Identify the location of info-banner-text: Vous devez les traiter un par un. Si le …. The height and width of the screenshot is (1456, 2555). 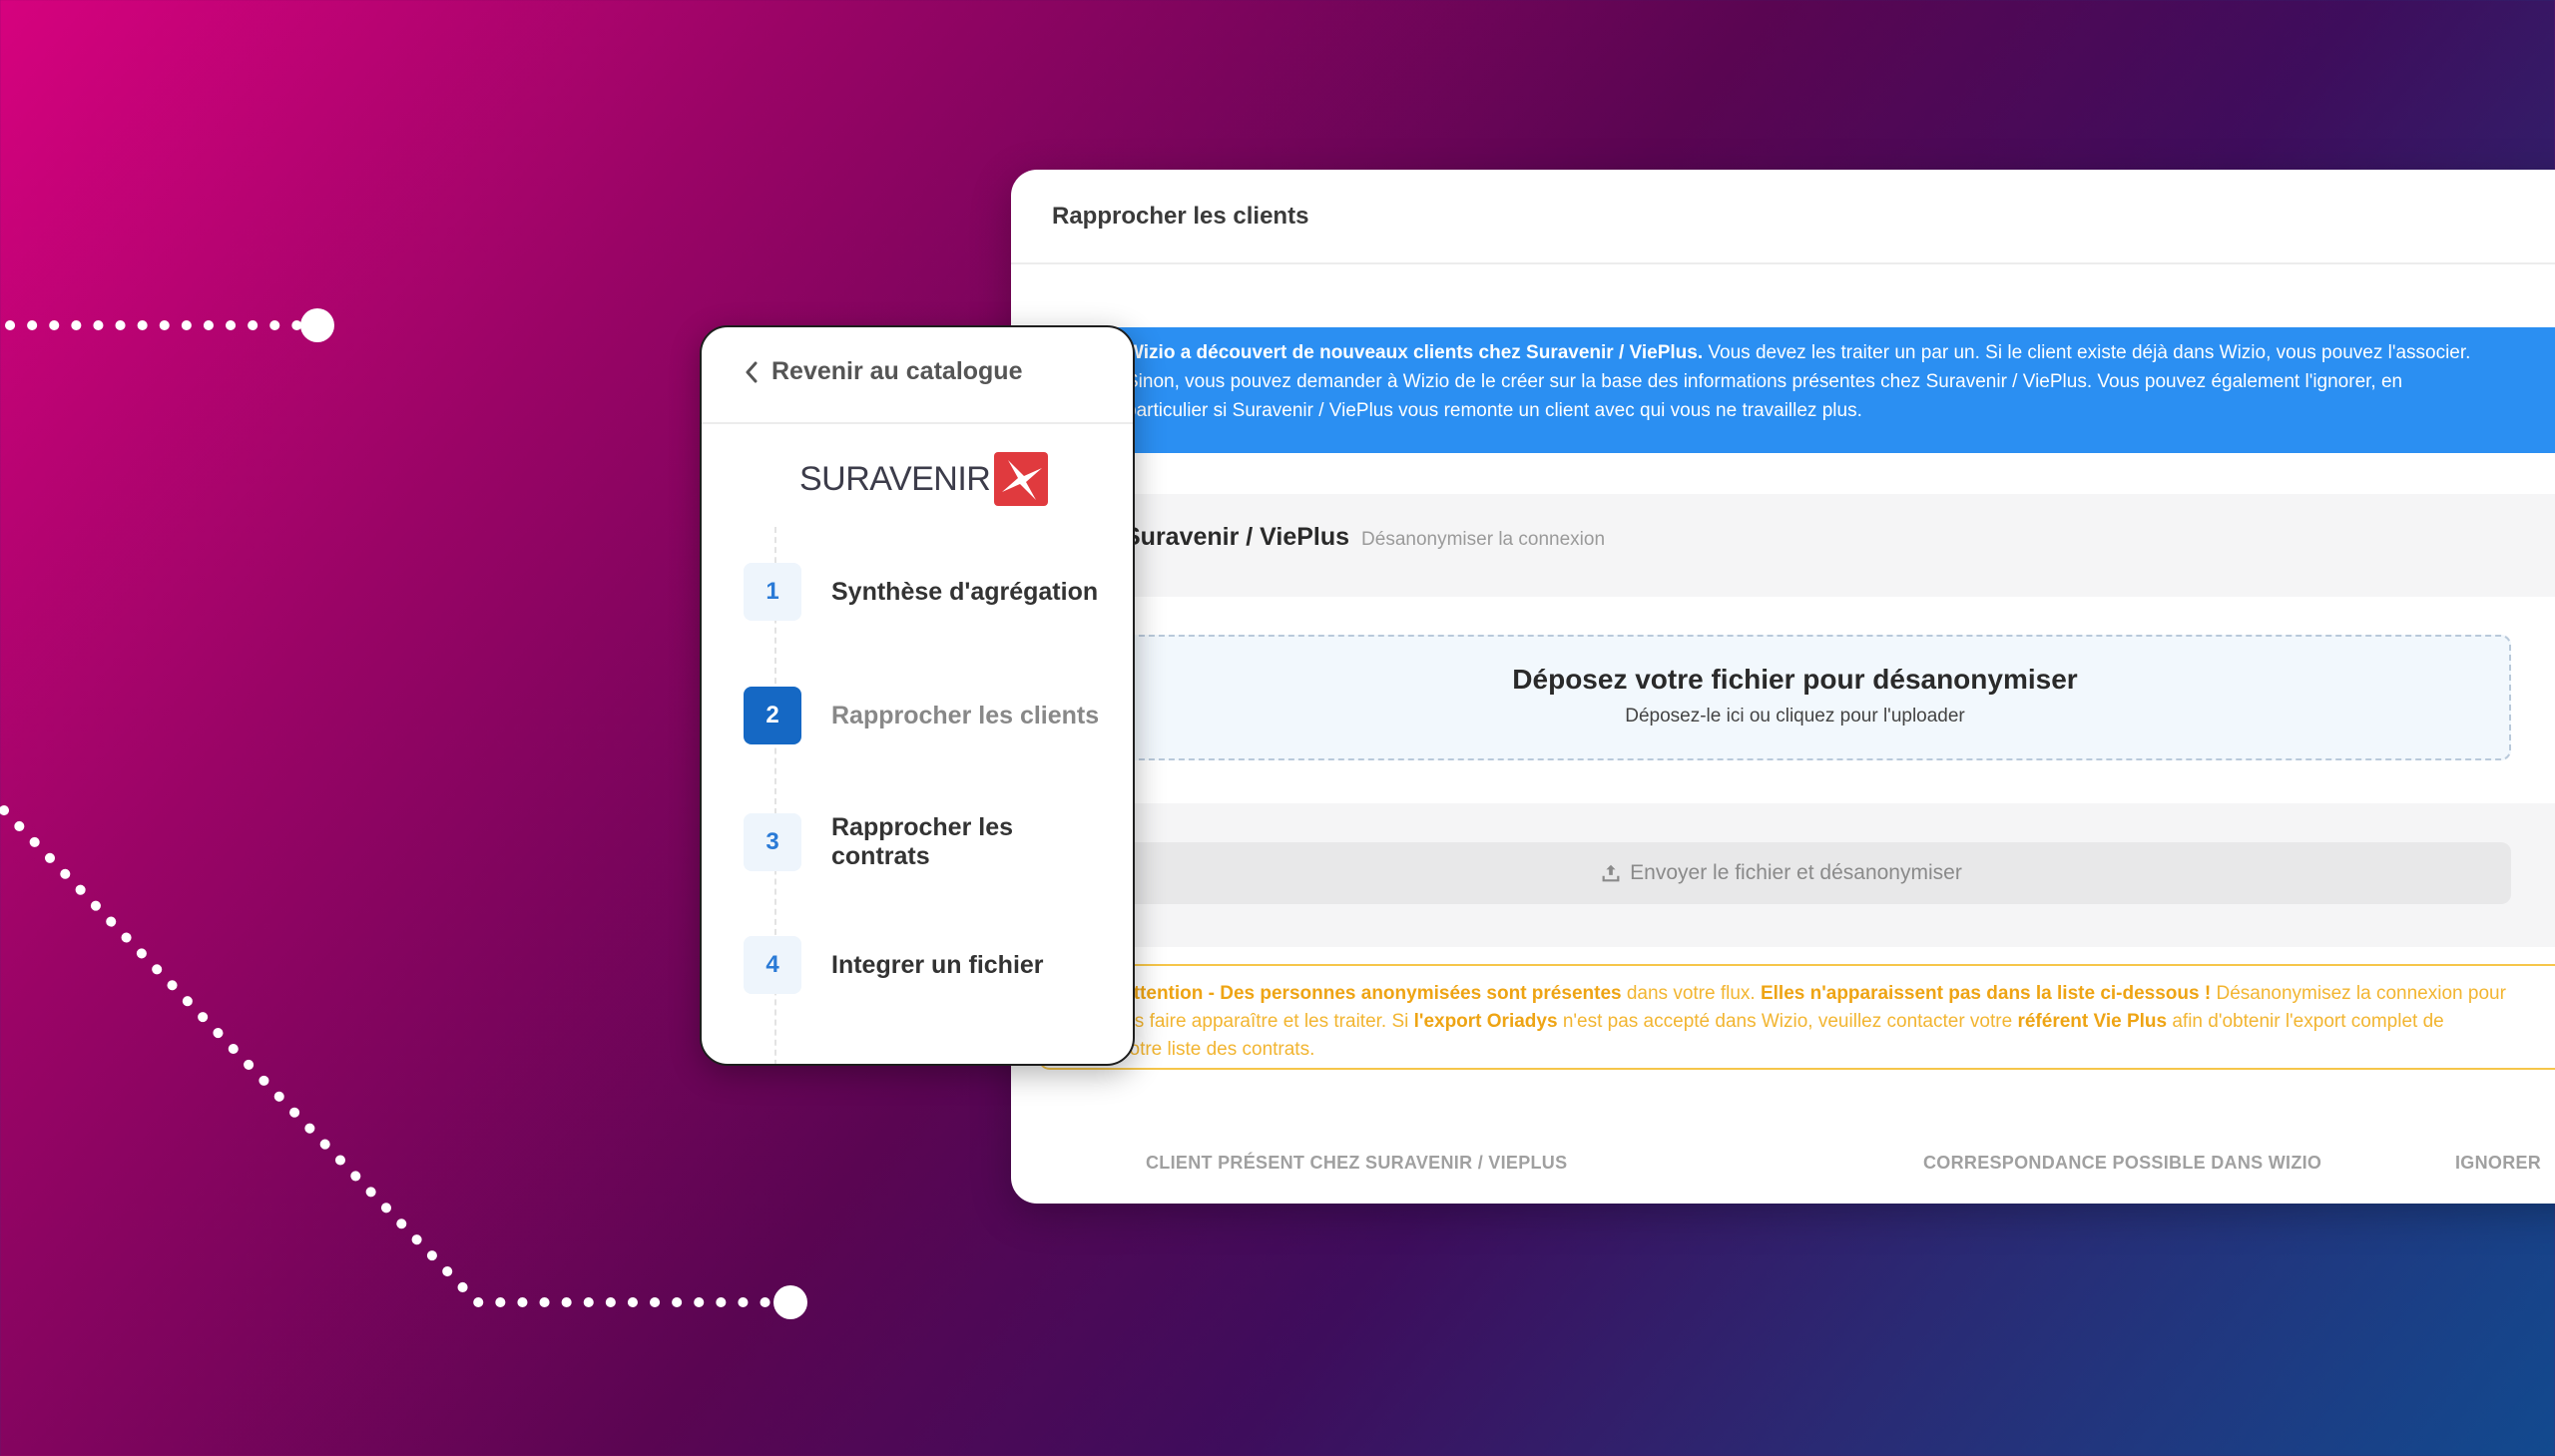
(2087, 352).